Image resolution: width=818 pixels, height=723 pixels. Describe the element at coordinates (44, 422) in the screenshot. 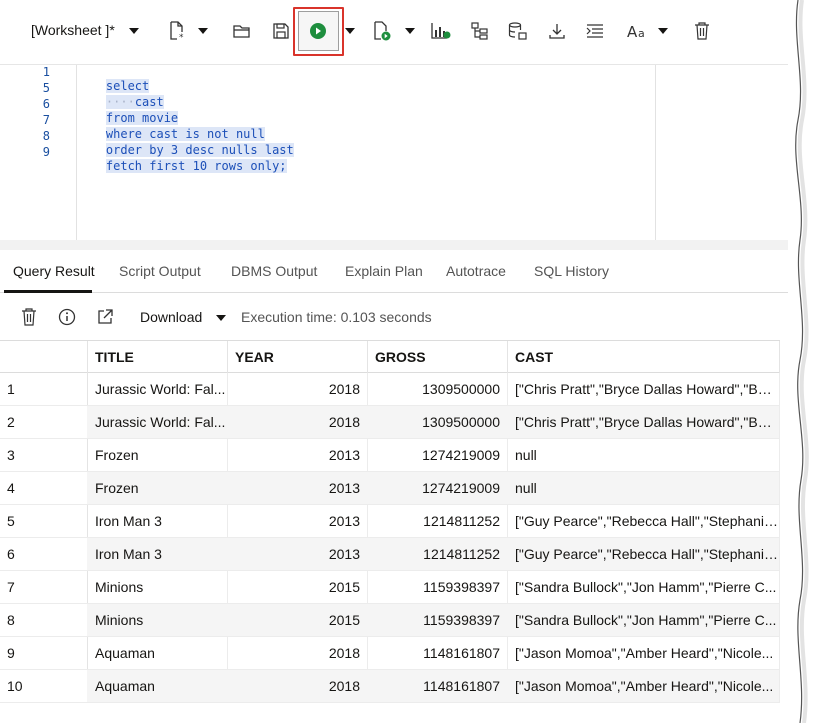

I see `row-number: 2` at that location.